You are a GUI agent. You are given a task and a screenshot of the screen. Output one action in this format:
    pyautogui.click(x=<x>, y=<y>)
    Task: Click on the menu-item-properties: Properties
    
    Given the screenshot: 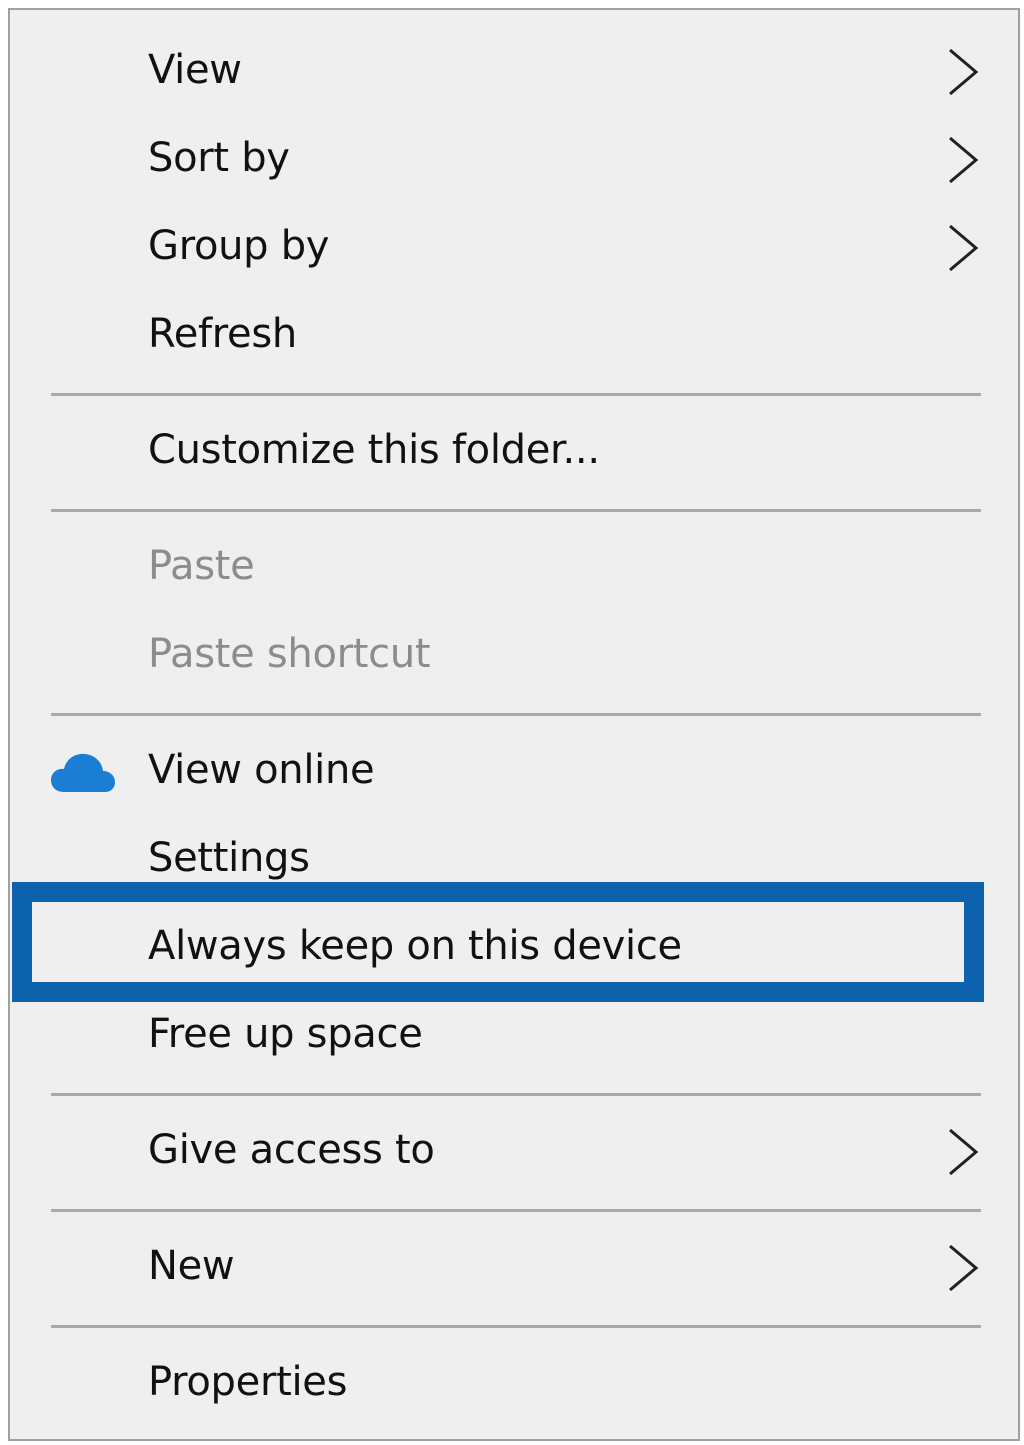 What is the action you would take?
    pyautogui.click(x=514, y=1384)
    